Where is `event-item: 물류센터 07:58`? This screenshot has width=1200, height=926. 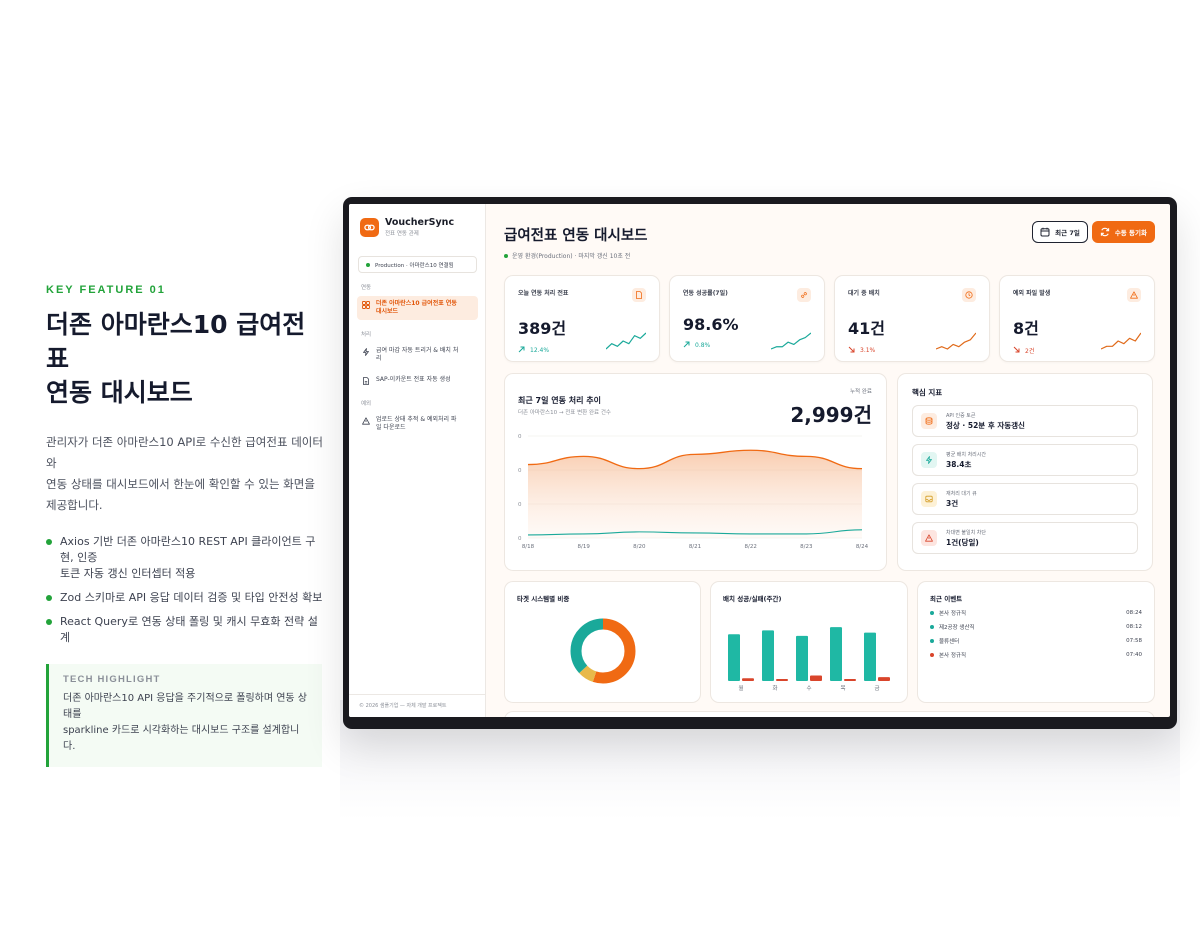
event-item: 물류센터 07:58 is located at coordinates (1036, 641).